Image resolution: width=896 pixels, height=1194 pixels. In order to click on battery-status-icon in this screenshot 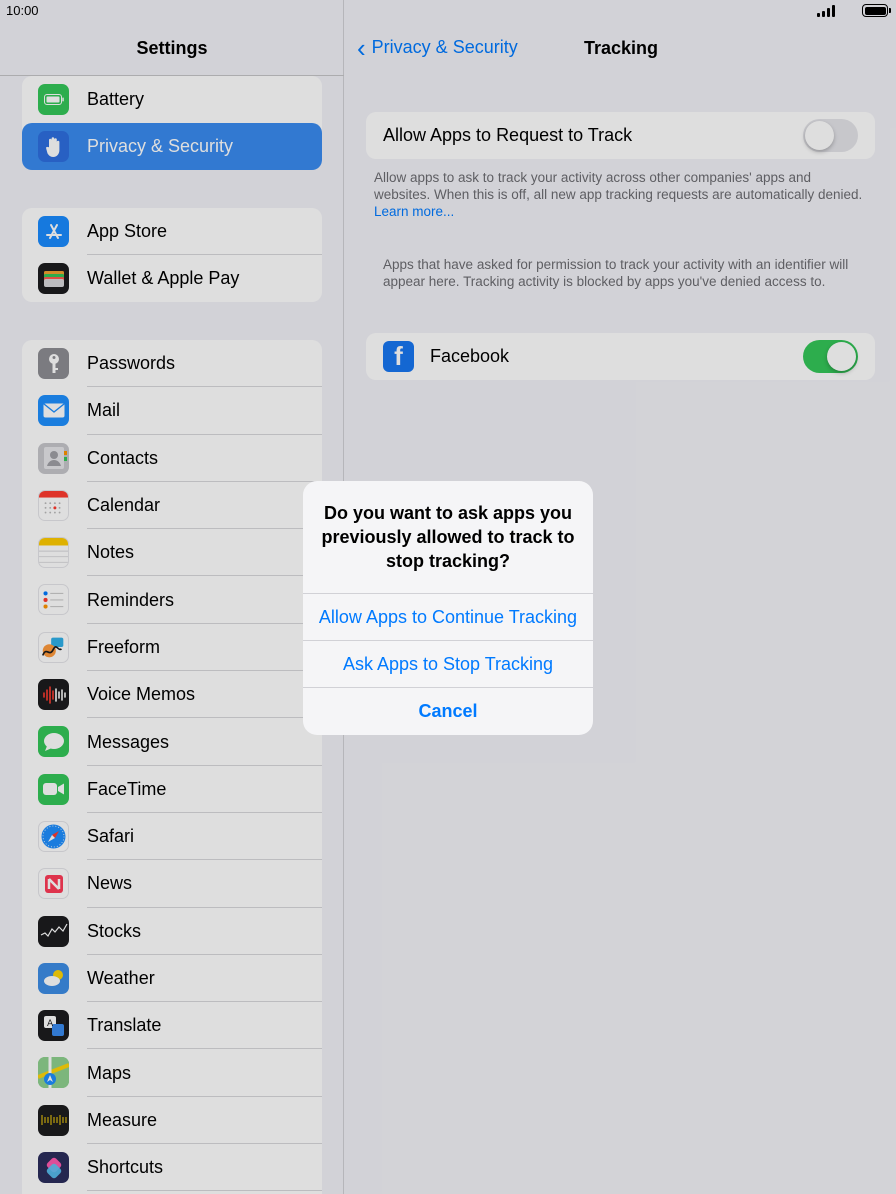, I will do `click(876, 10)`.